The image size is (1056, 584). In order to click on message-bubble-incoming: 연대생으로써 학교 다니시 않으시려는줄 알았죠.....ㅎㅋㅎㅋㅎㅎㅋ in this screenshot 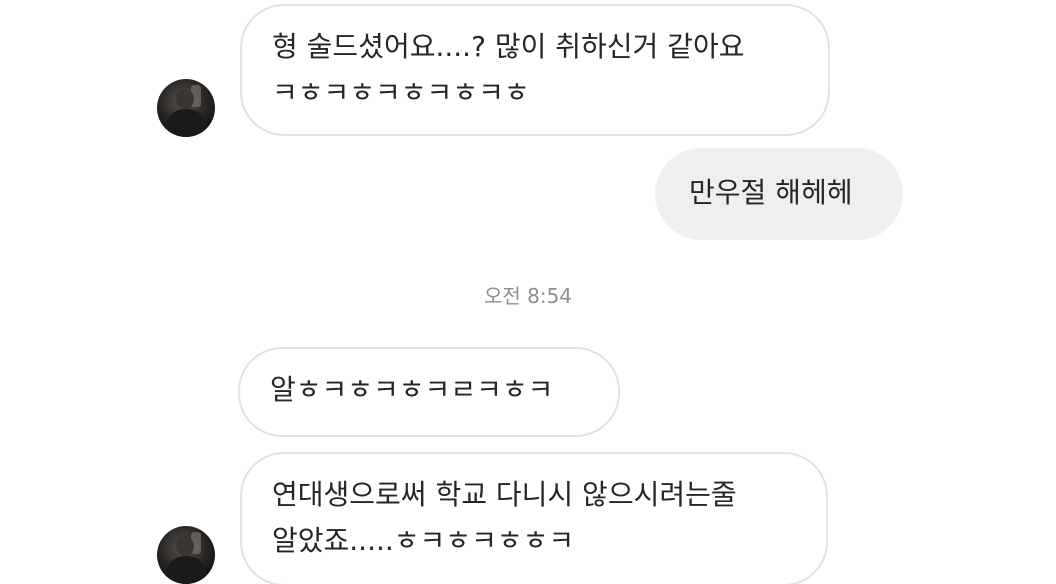, I will do `click(534, 518)`.